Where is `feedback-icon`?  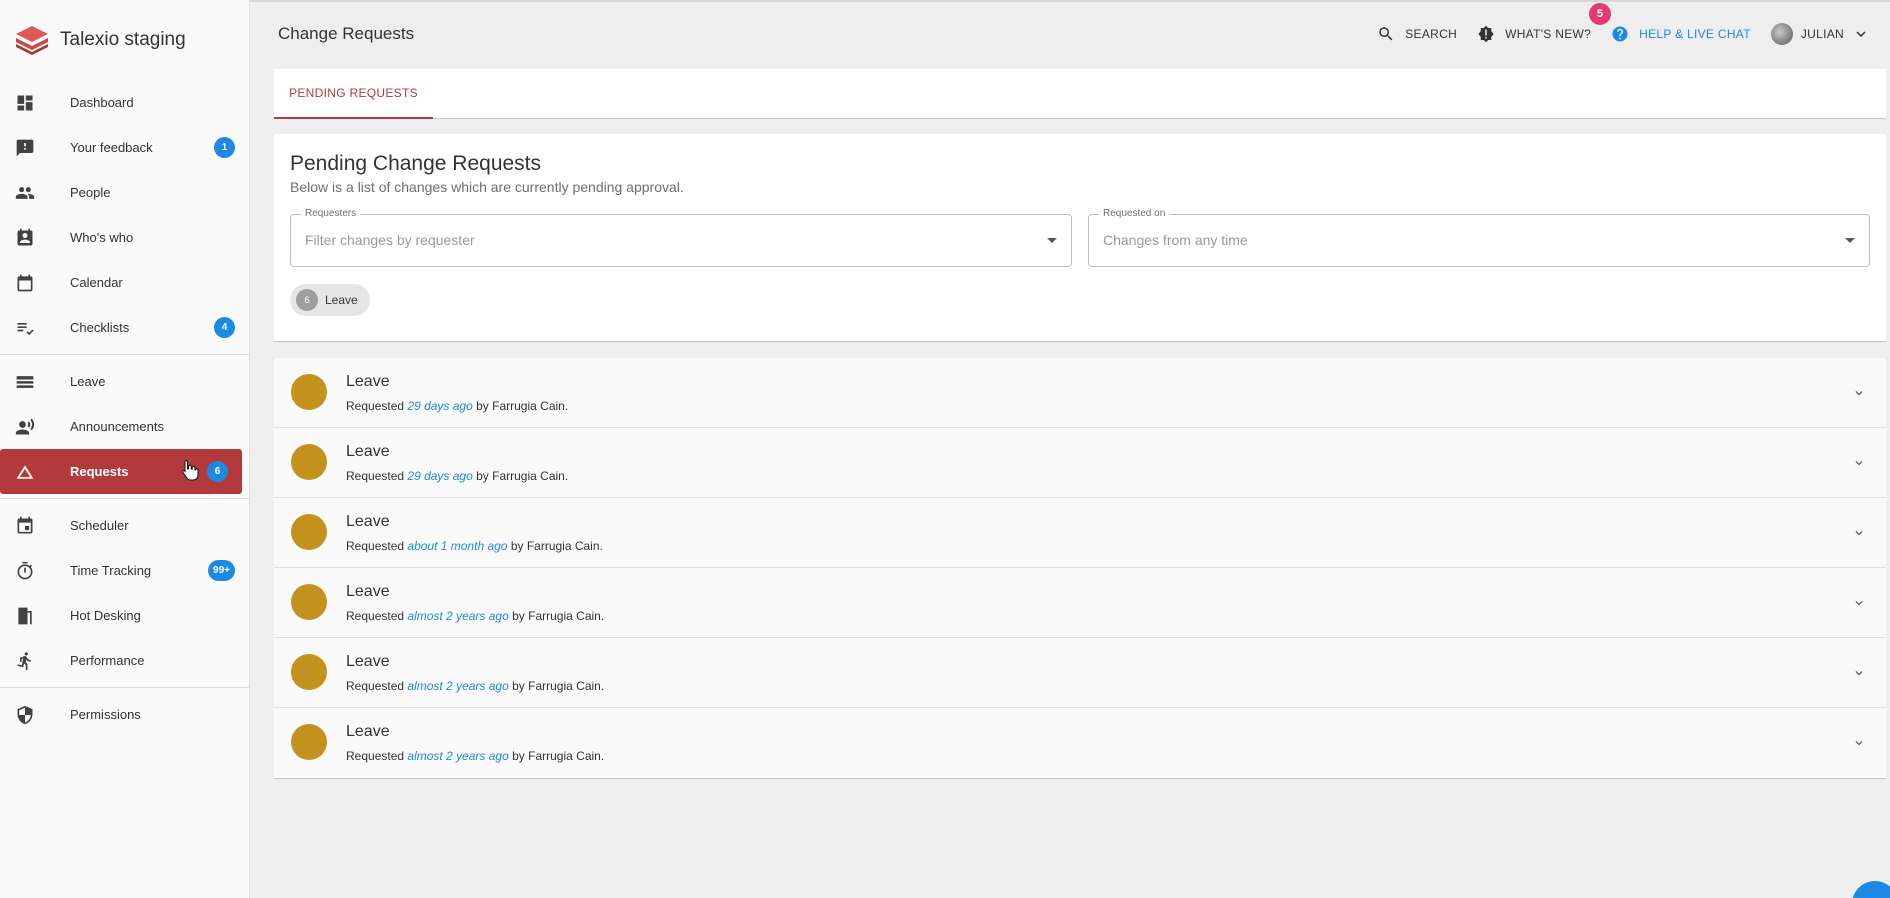 feedback-icon is located at coordinates (25, 148).